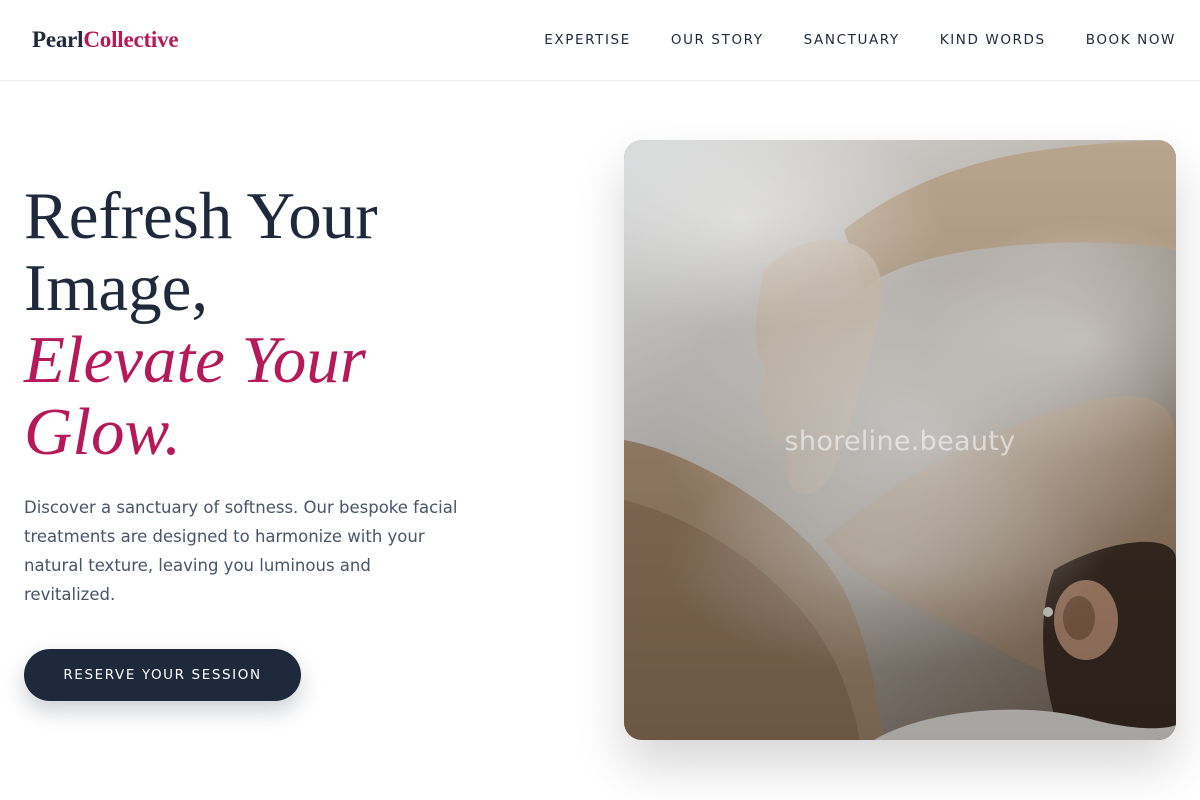 Image resolution: width=1200 pixels, height=800 pixels. What do you see at coordinates (201, 216) in the screenshot?
I see `hero-heading-line-1: Refresh Your` at bounding box center [201, 216].